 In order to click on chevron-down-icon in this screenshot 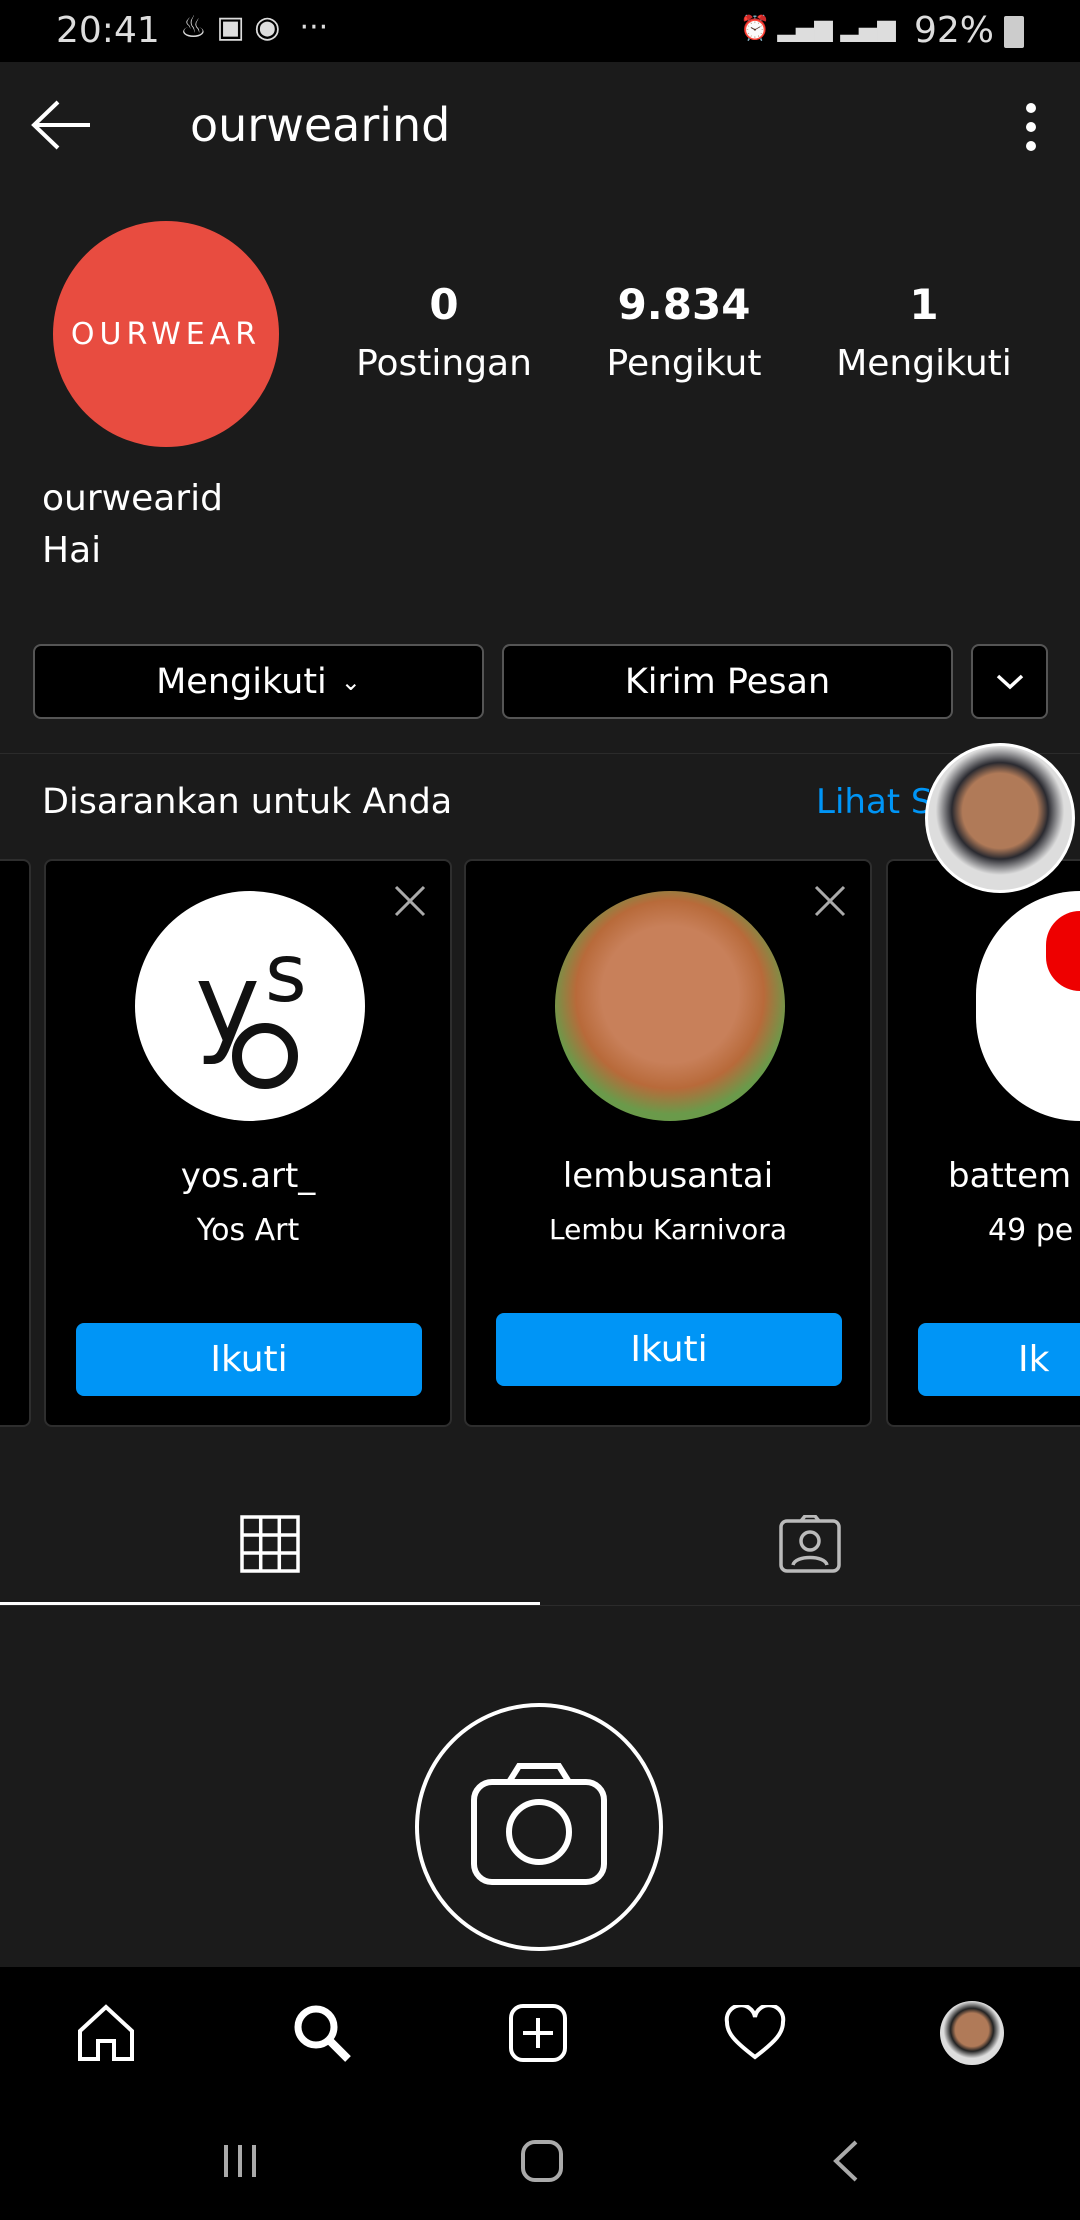, I will do `click(1009, 681)`.